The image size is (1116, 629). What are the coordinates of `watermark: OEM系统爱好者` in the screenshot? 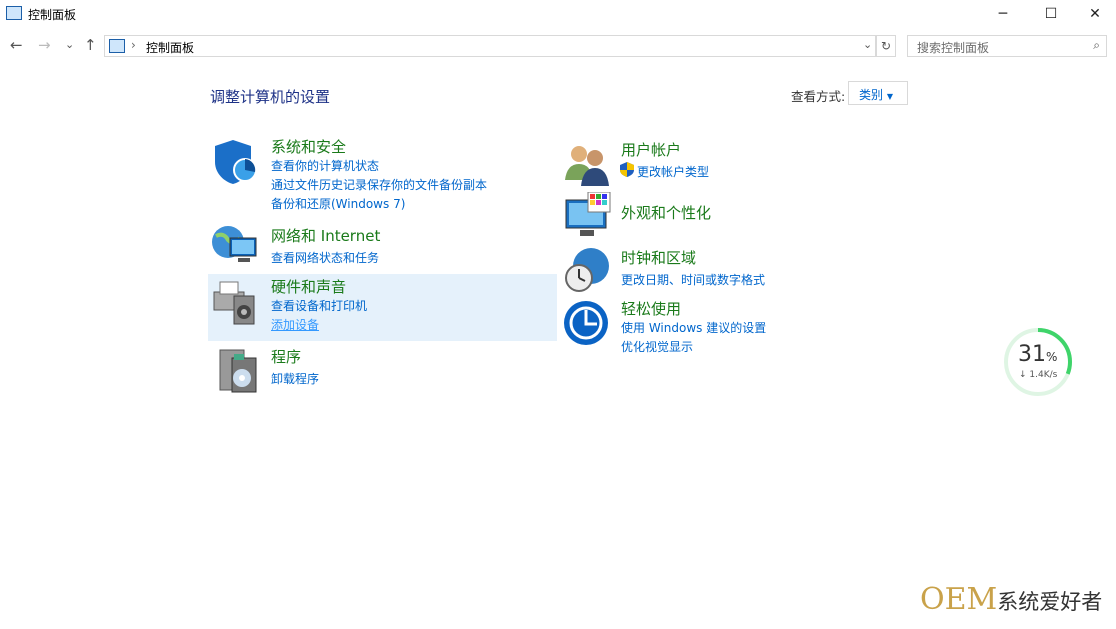 It's located at (1011, 599).